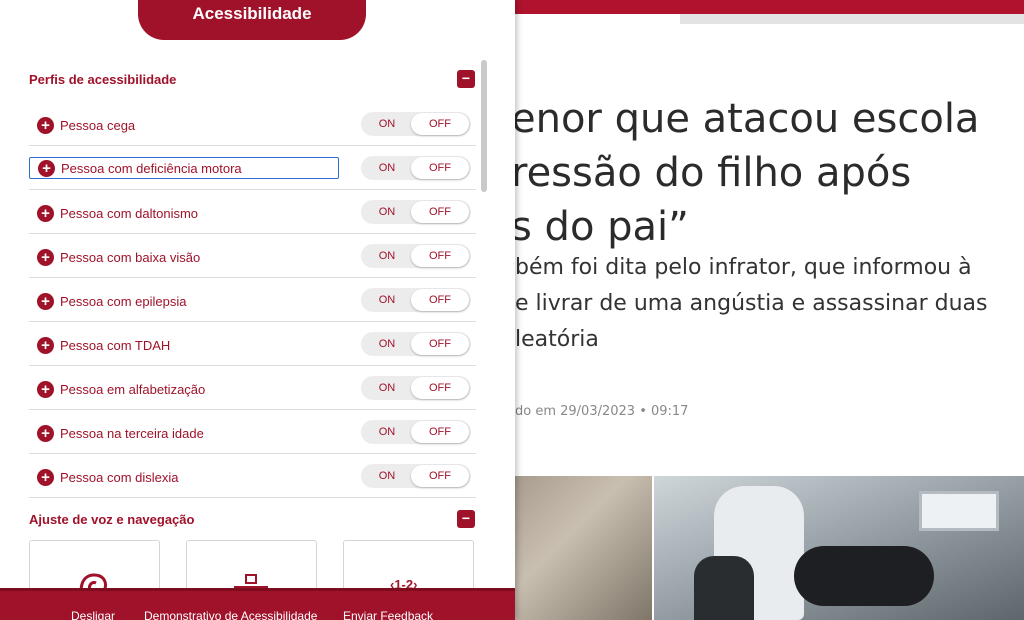 This screenshot has height=620, width=1024. Describe the element at coordinates (252, 476) in the screenshot. I see `profile-row: + Pessoa com dislexia ON OFF` at that location.